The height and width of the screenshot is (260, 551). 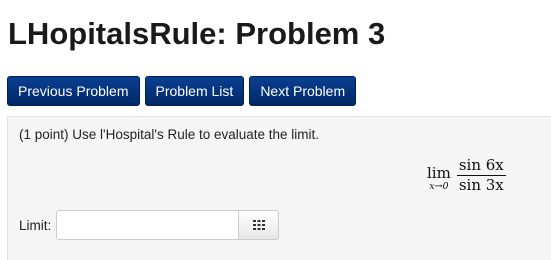 I want to click on problem-list-button: Problem List, so click(x=194, y=91).